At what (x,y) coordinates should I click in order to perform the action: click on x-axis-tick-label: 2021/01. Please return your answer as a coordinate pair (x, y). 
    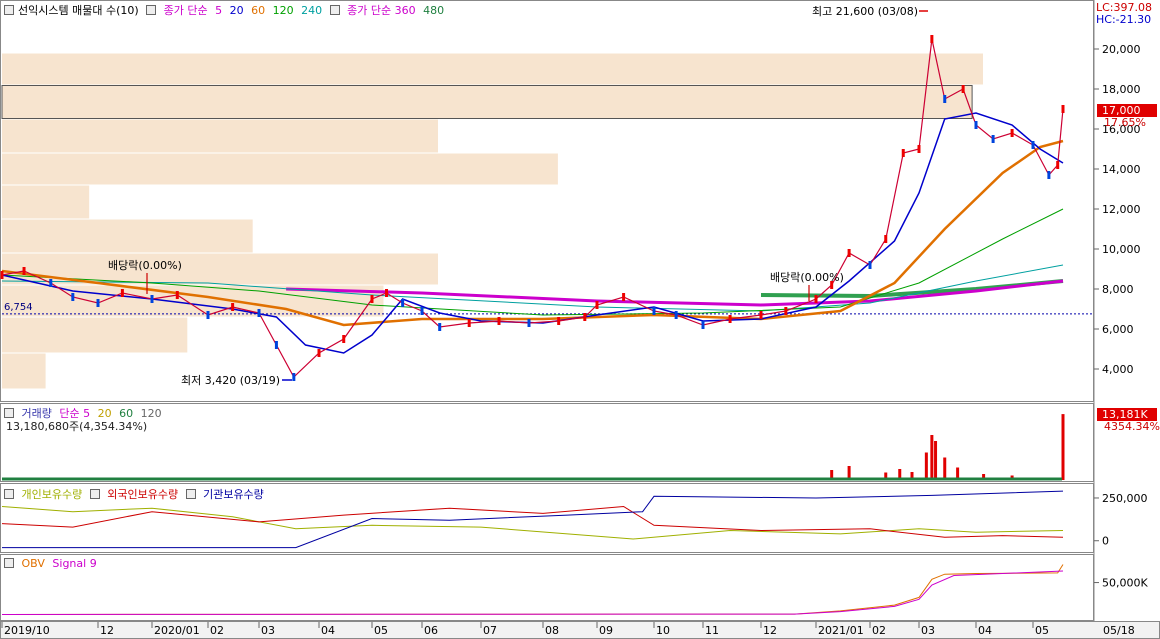
    Looking at the image, I should click on (841, 630).